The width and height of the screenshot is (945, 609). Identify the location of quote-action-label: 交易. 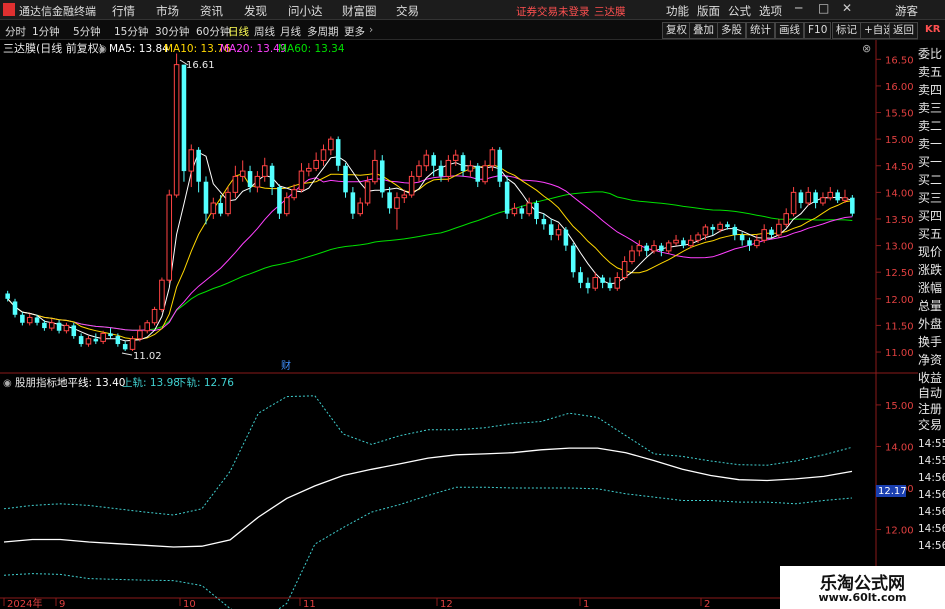
(931, 426).